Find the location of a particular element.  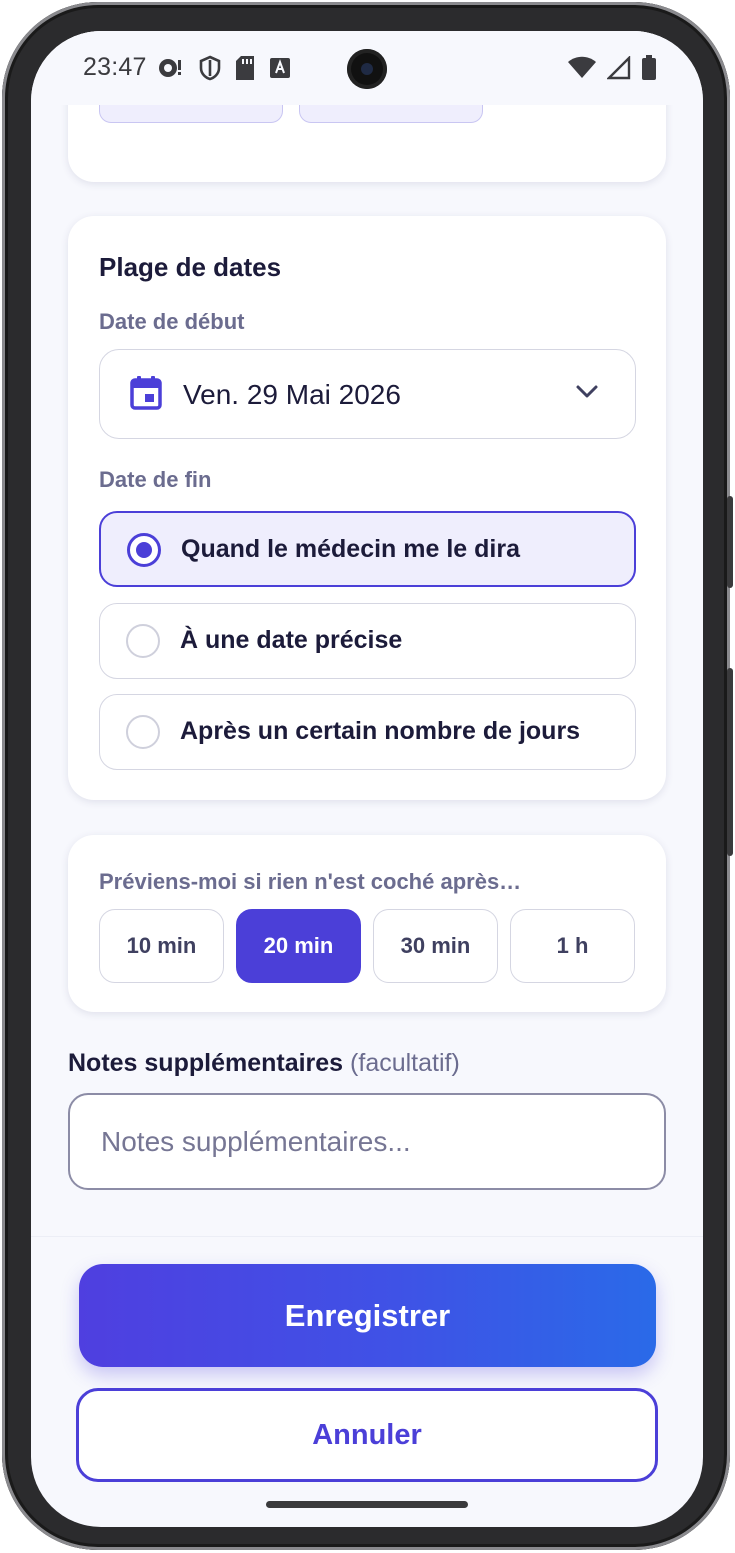

shield-icon is located at coordinates (210, 70).